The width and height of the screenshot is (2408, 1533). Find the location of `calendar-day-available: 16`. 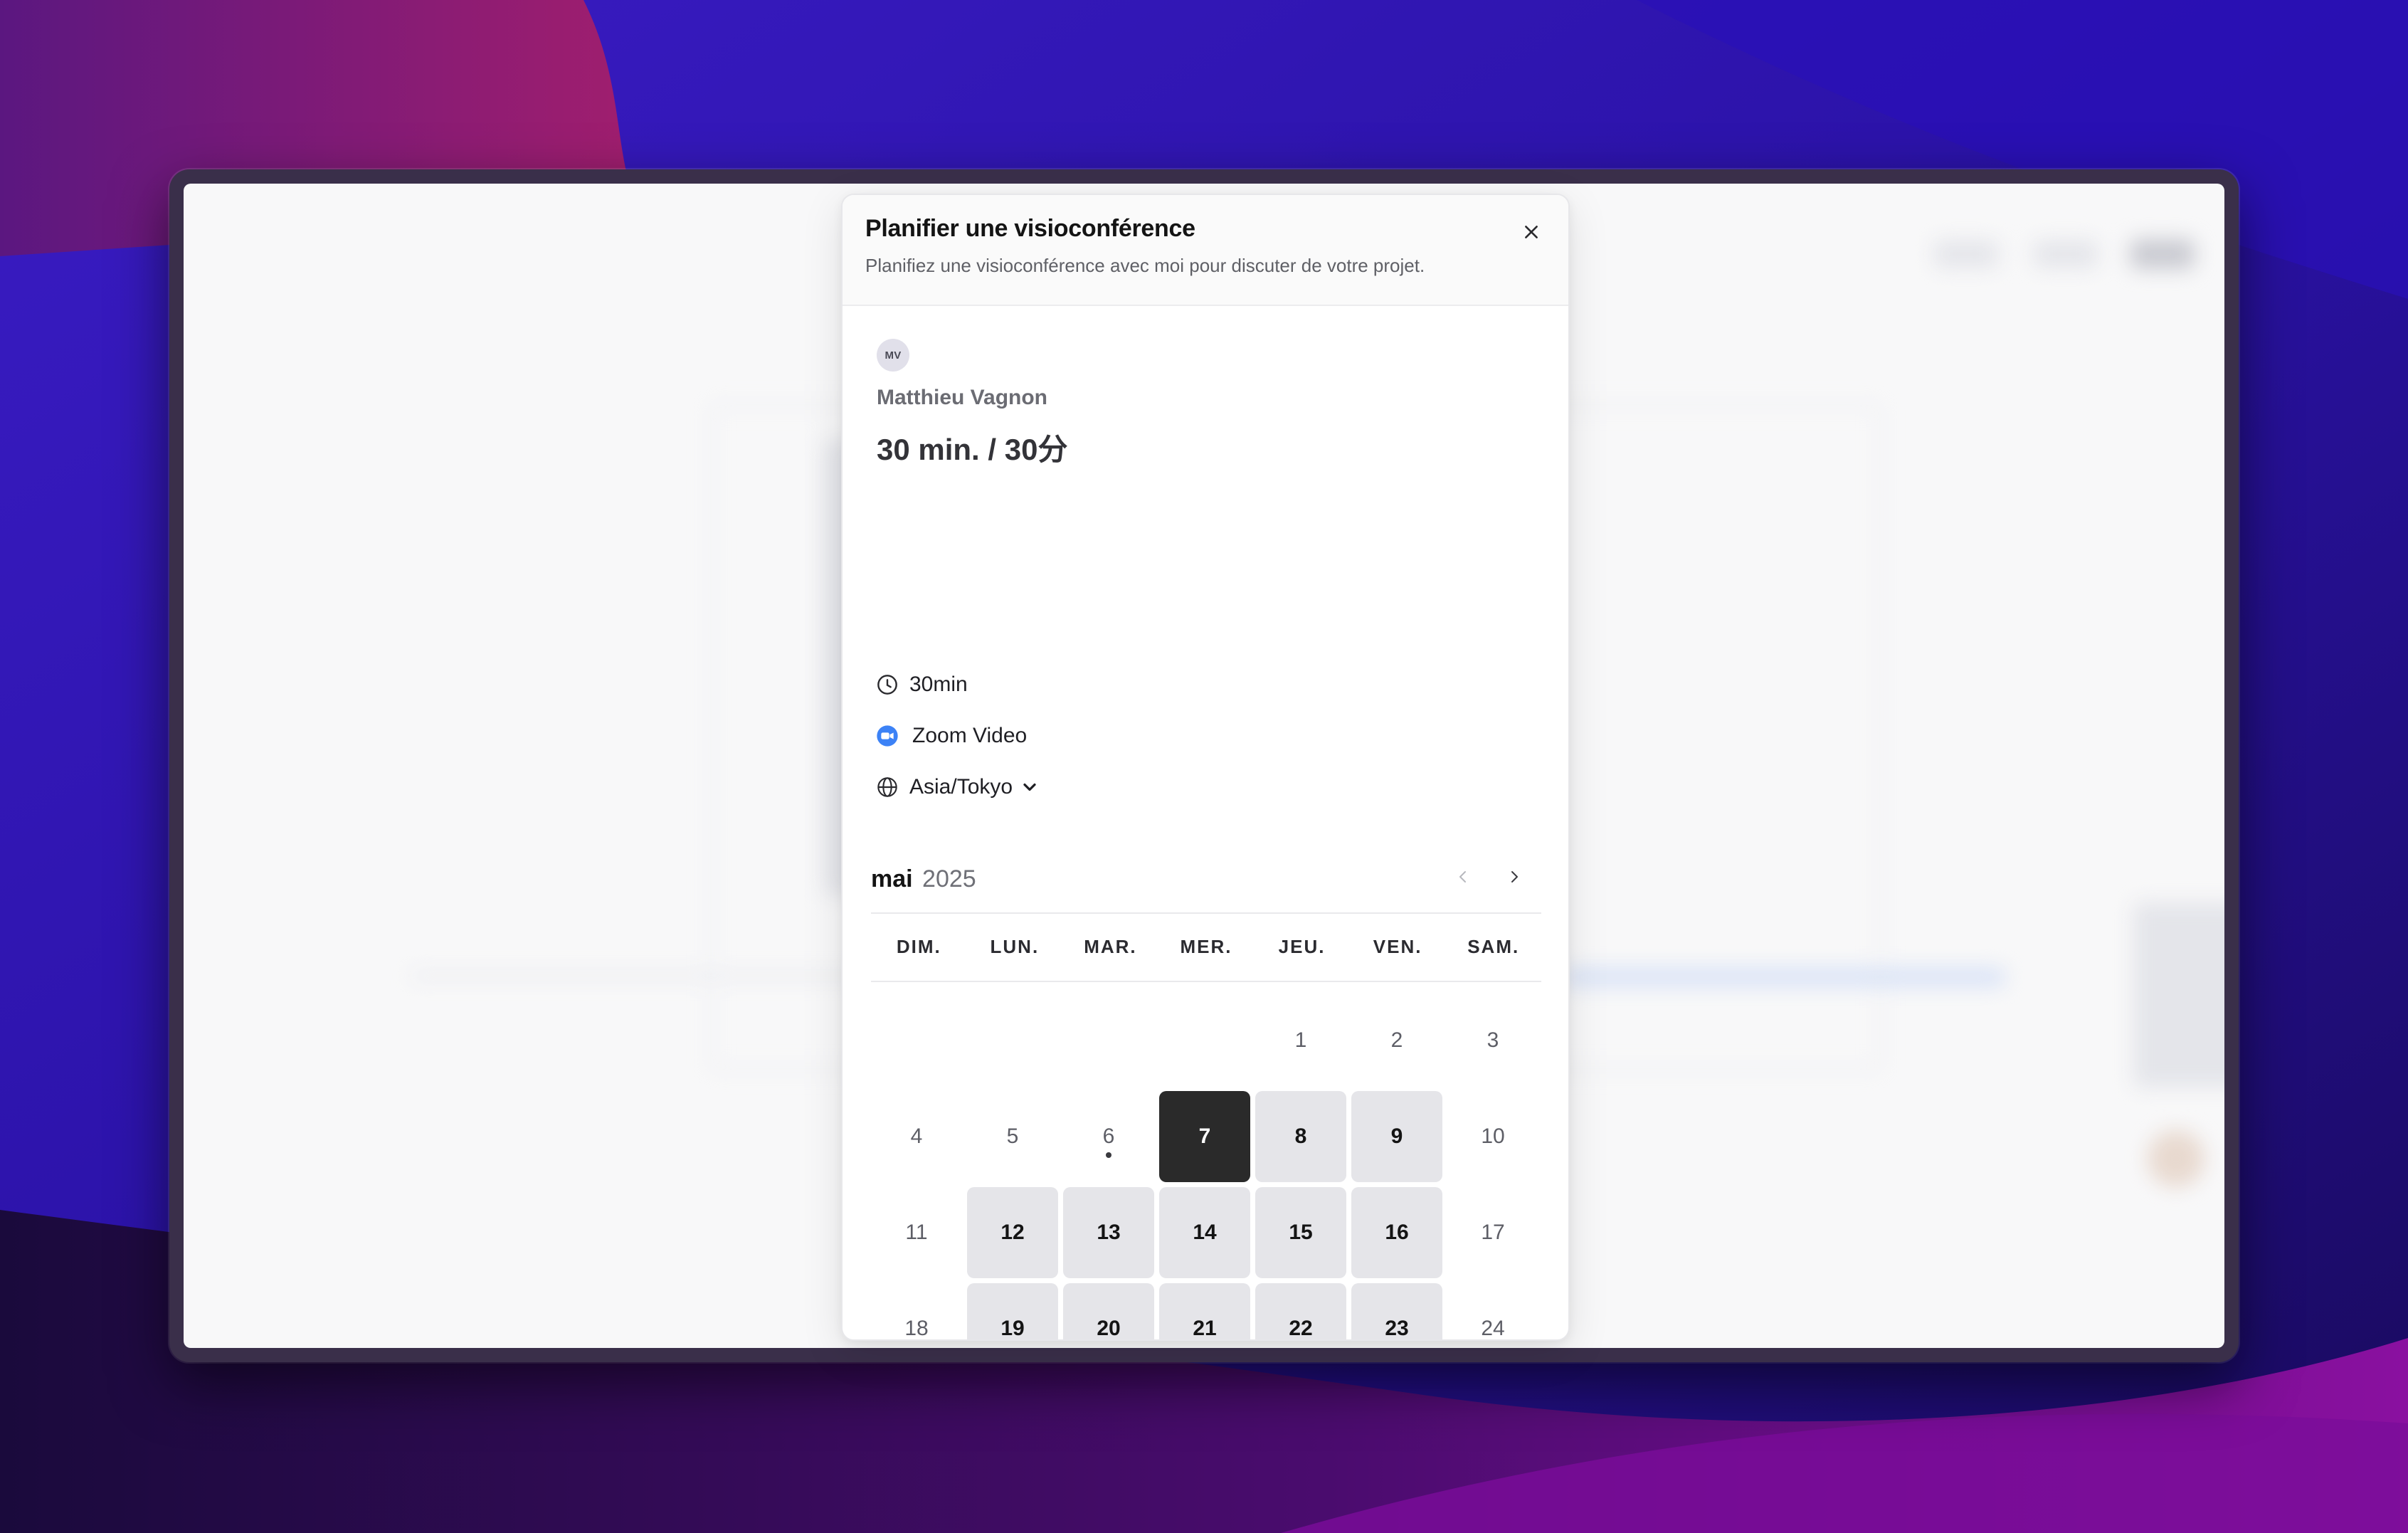

calendar-day-available: 16 is located at coordinates (1396, 1233).